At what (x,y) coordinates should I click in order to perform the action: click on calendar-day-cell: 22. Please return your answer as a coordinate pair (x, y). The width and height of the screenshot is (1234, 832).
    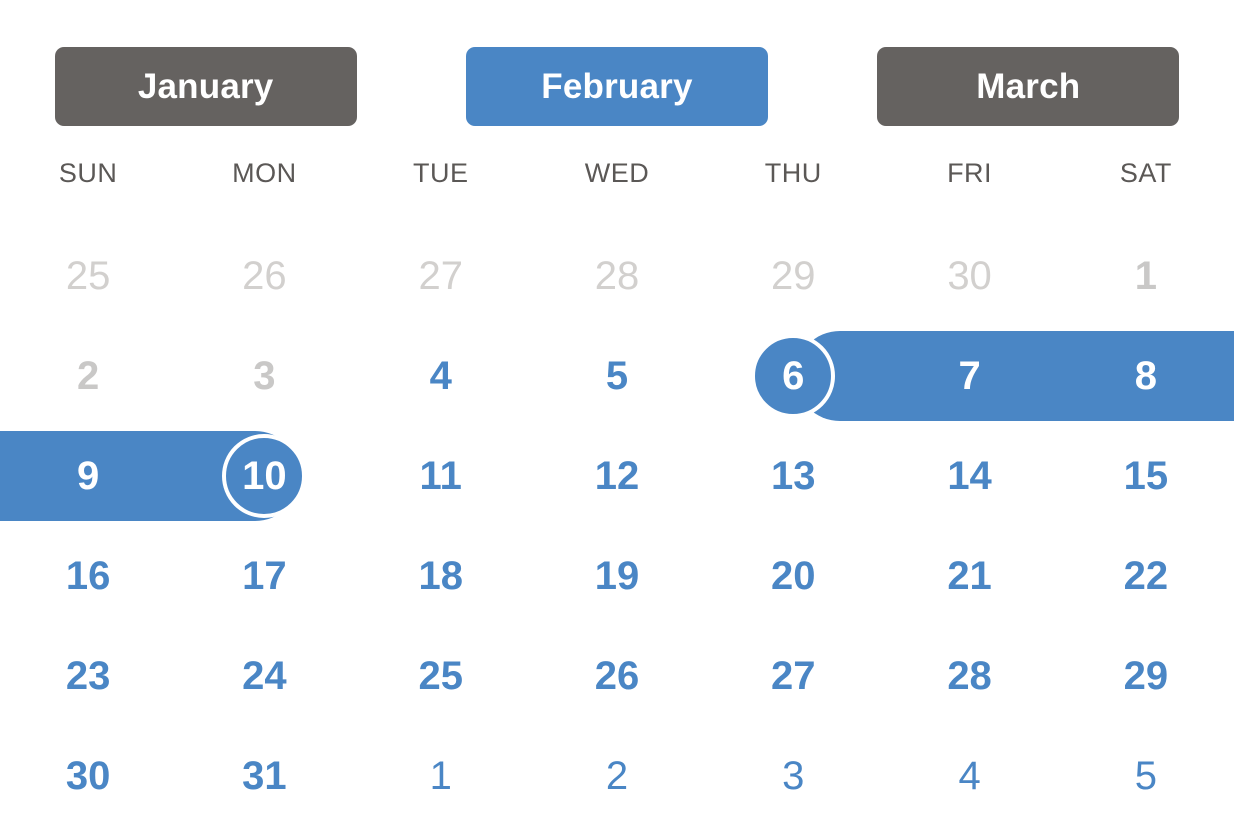
    Looking at the image, I should click on (1146, 576).